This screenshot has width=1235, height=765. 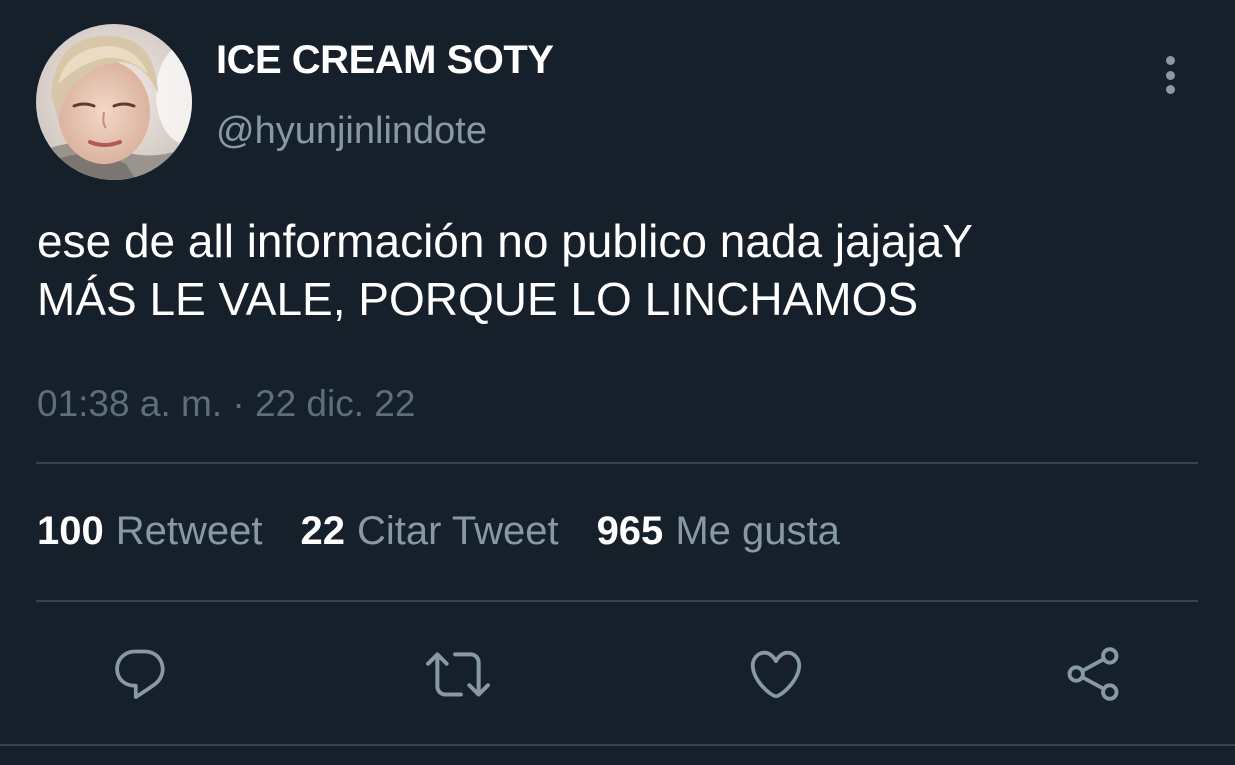 I want to click on likes-stat: 965 Me gusta, so click(x=718, y=531).